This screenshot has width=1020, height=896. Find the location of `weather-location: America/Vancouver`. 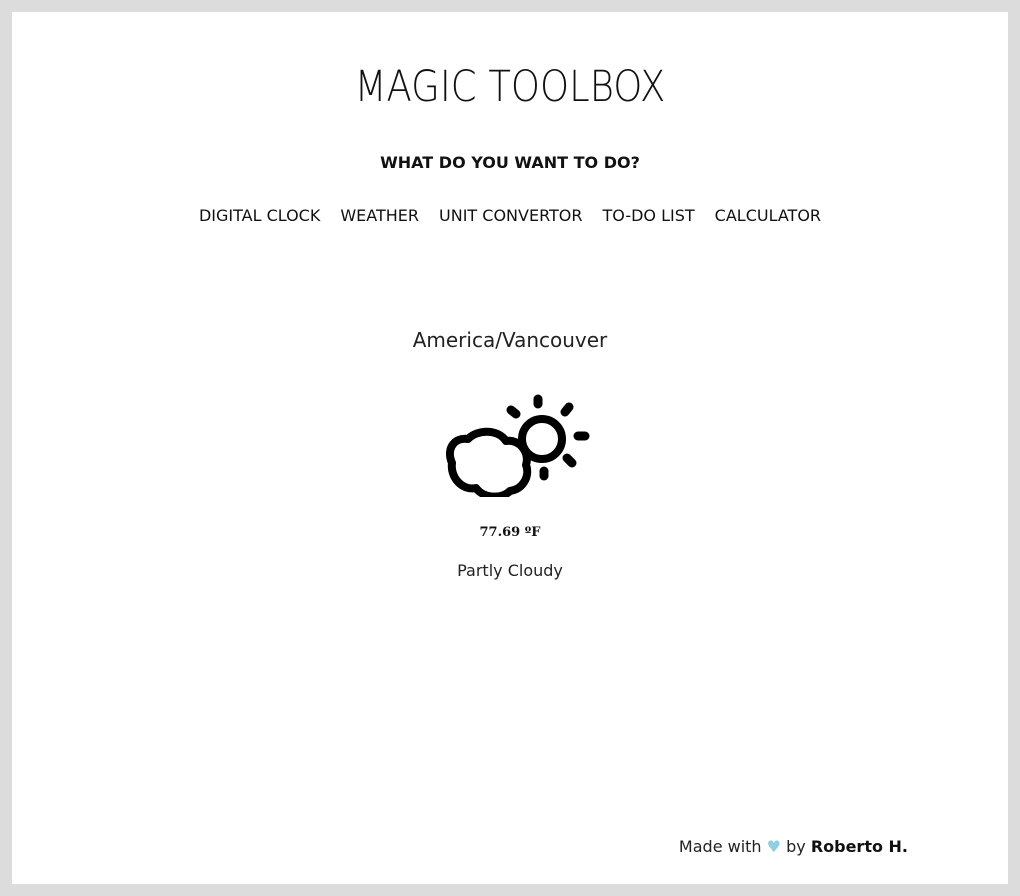

weather-location: America/Vancouver is located at coordinates (510, 340).